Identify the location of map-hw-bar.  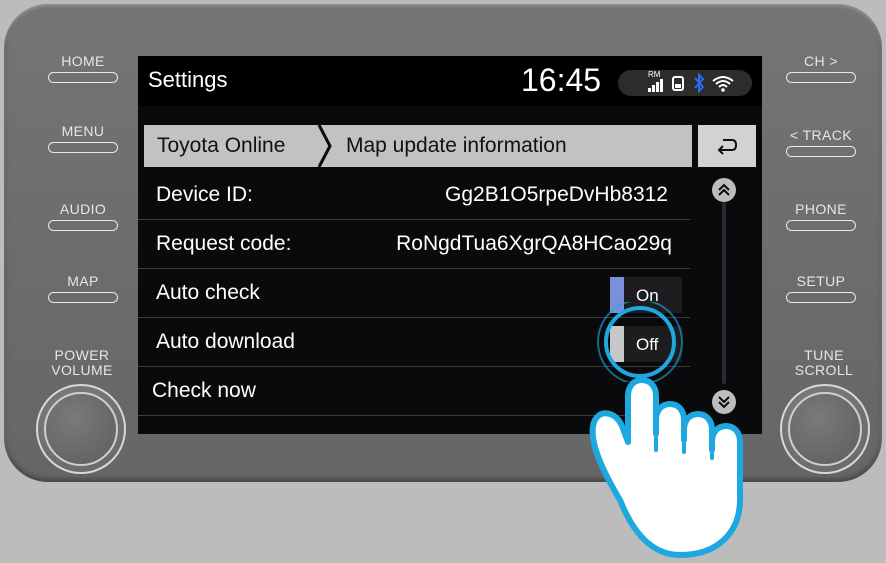
(83, 297).